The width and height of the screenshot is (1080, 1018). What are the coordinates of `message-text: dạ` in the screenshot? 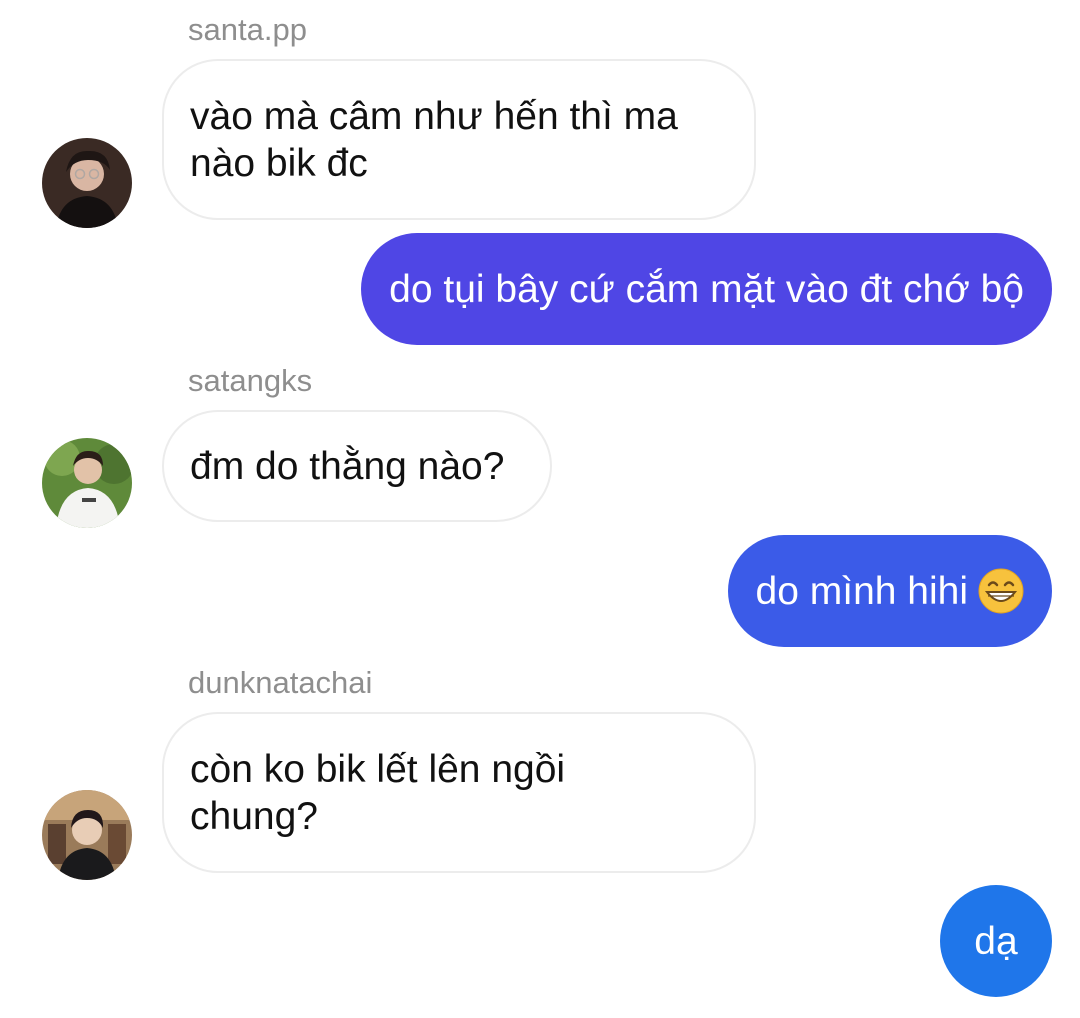 It's located at (996, 941).